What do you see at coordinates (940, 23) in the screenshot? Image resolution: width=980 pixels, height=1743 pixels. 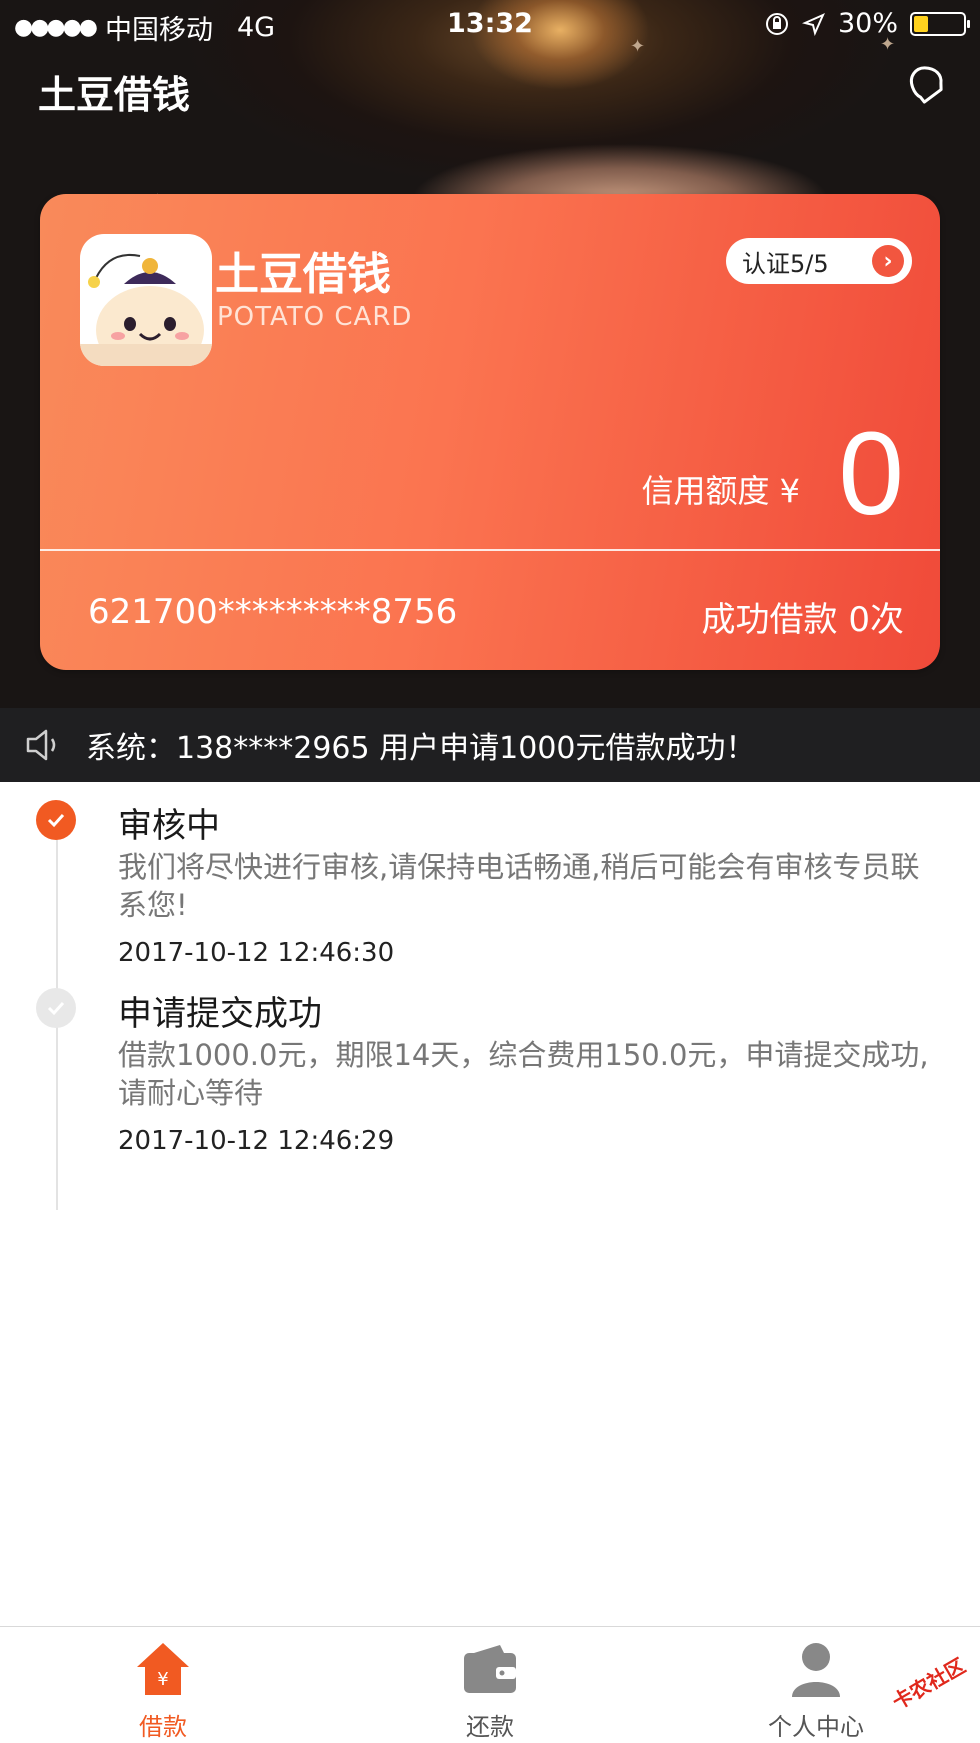 I see `battery-icon` at bounding box center [940, 23].